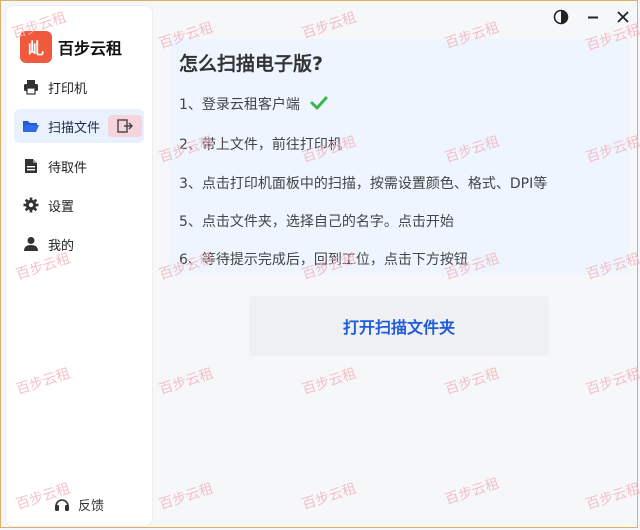  What do you see at coordinates (31, 87) in the screenshot?
I see `printer-icon` at bounding box center [31, 87].